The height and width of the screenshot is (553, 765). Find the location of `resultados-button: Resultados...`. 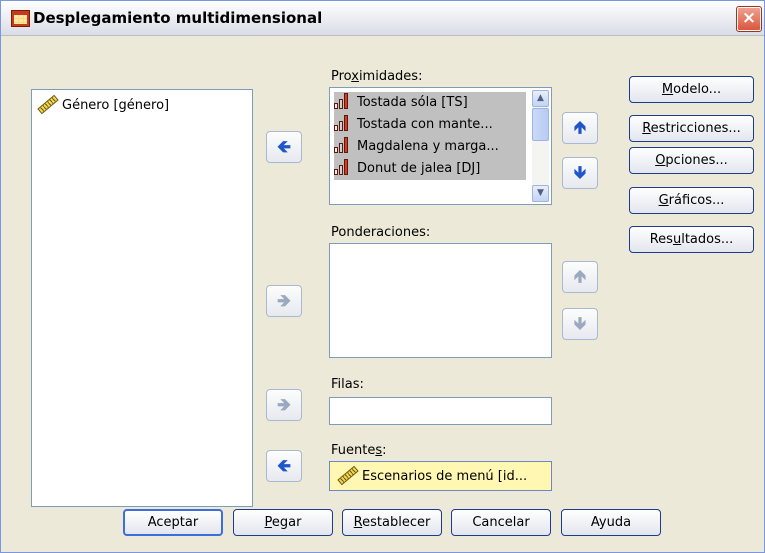

resultados-button: Resultados... is located at coordinates (691, 239).